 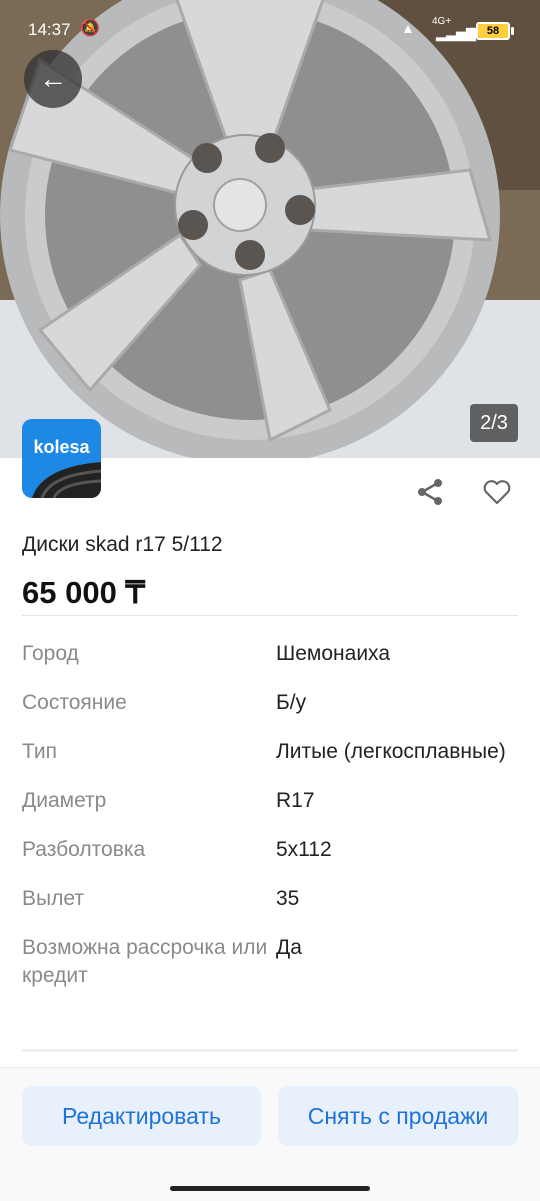 I want to click on spec-row-city: Город Шемонаиха, so click(x=270, y=654).